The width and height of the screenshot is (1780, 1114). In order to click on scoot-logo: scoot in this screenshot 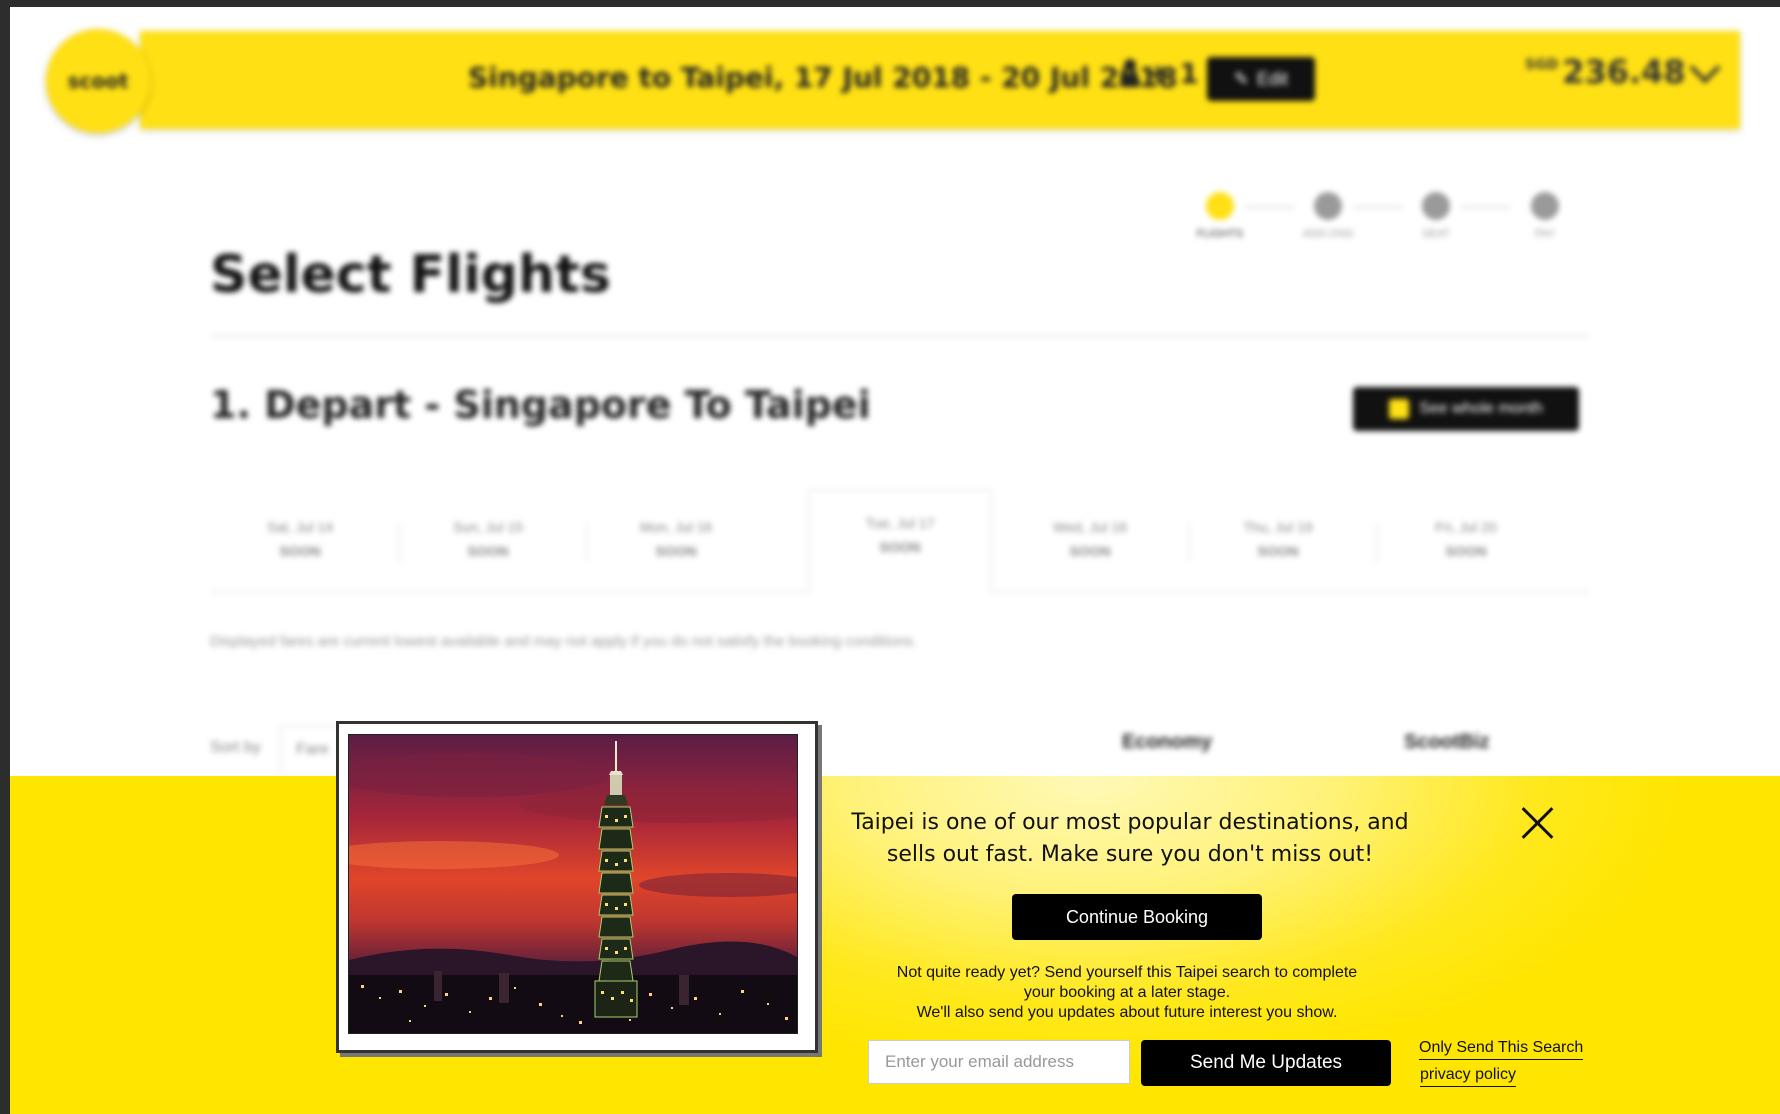, I will do `click(98, 81)`.